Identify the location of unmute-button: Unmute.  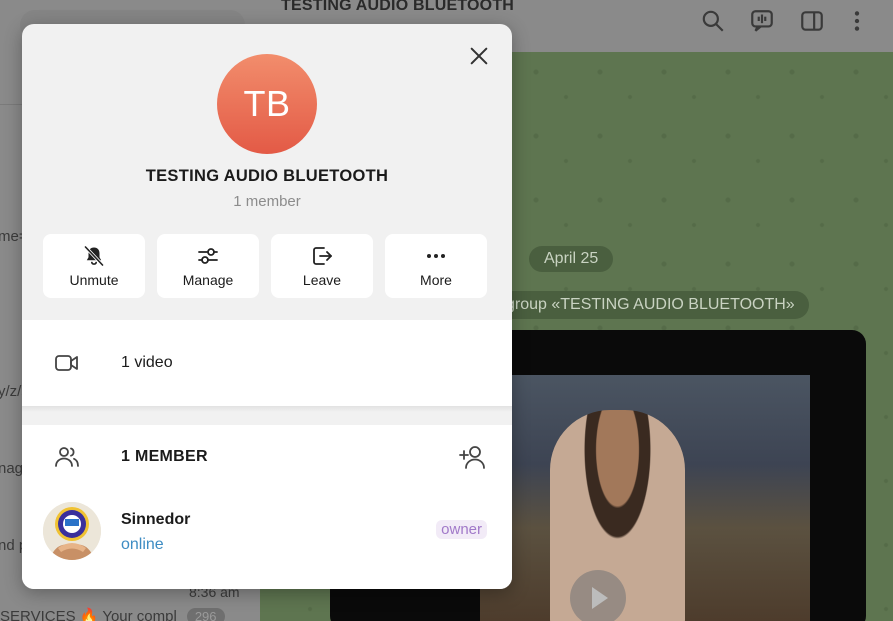
(94, 266).